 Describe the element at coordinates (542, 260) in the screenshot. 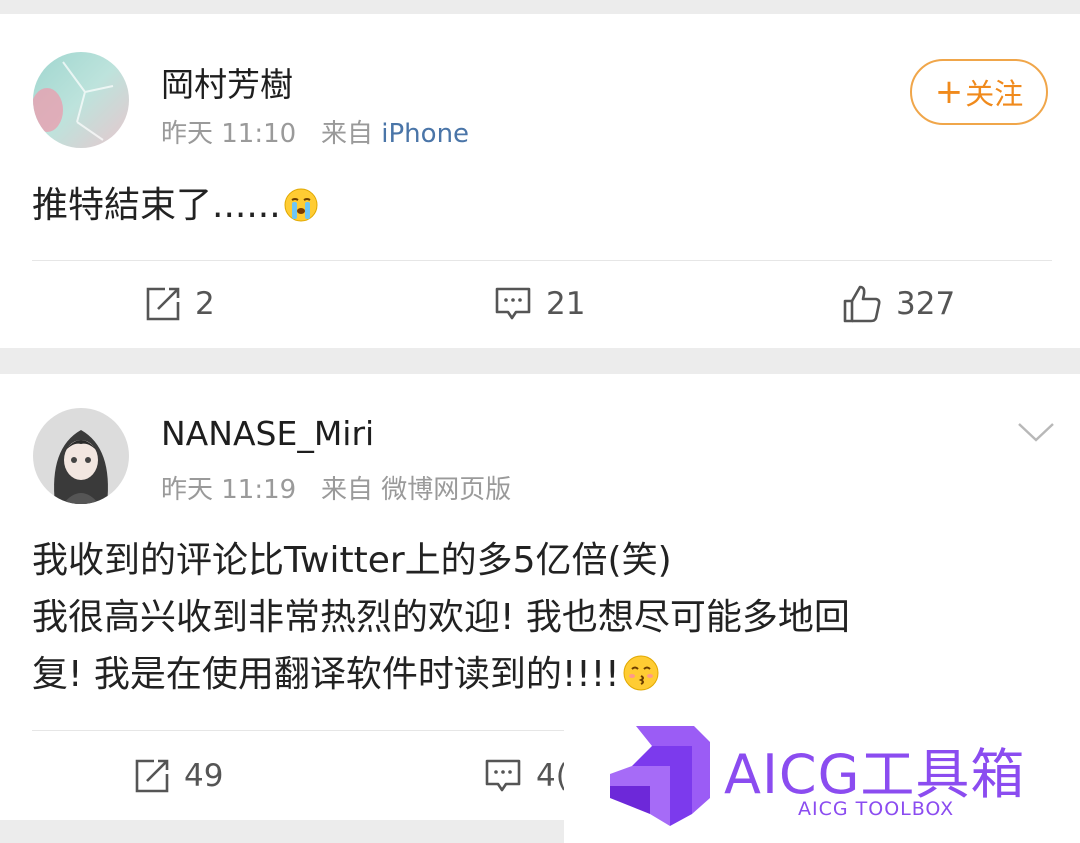

I see `divider` at that location.